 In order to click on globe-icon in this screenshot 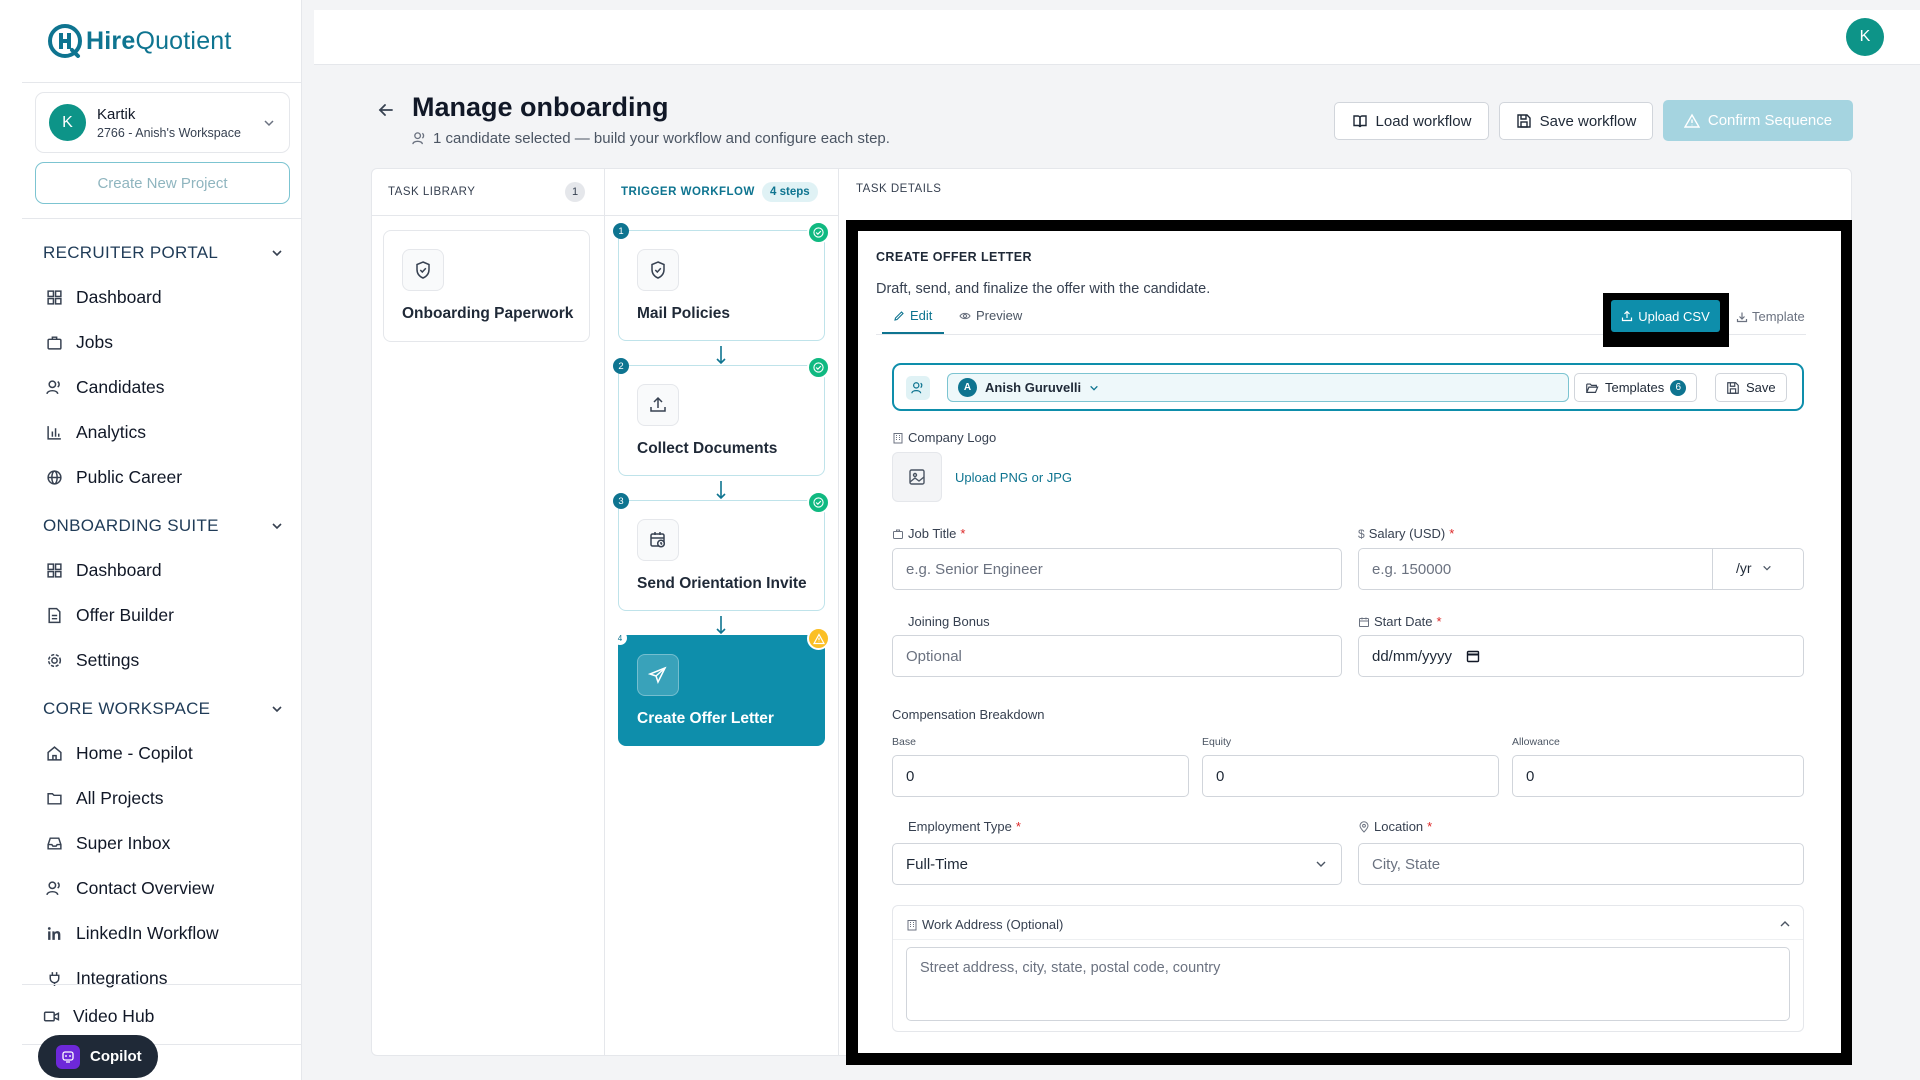, I will do `click(54, 477)`.